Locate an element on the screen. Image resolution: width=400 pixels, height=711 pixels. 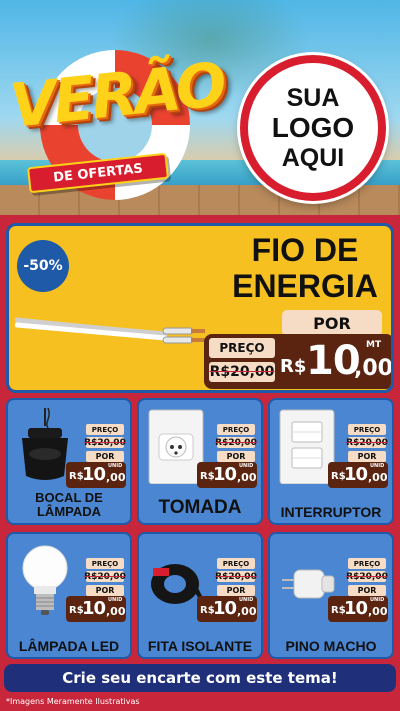
featured-title-line-1: FIO DE is located at coordinates (305, 250).